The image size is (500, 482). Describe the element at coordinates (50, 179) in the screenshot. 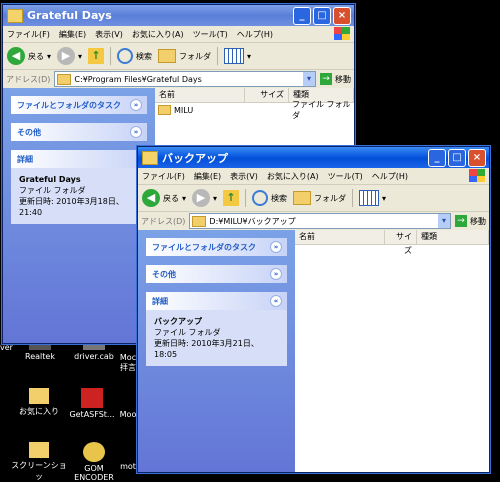

I see `details-name: Grateful Days` at that location.